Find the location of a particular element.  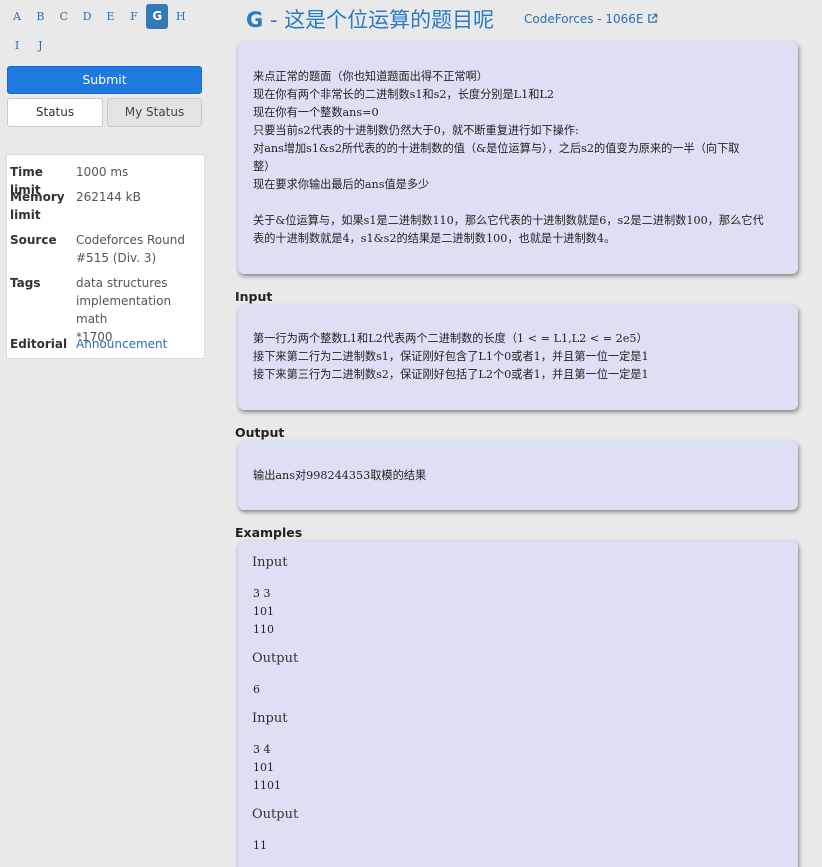

statement-line is located at coordinates (518, 203).